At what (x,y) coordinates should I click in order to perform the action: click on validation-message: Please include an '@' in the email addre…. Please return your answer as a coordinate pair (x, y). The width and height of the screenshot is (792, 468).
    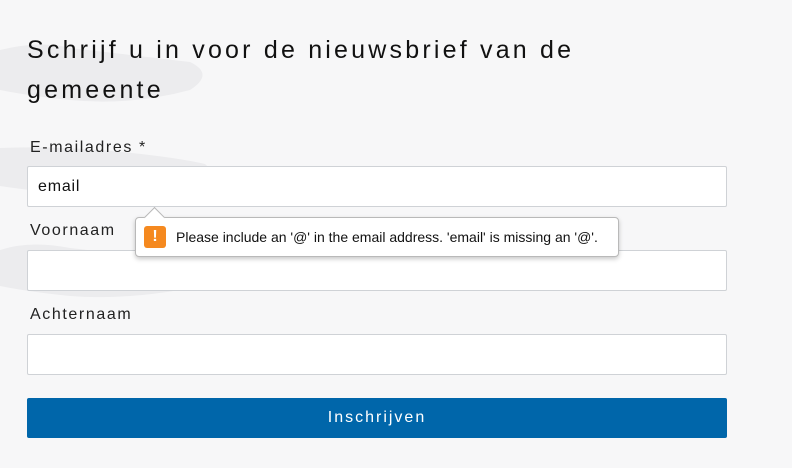
    Looking at the image, I should click on (387, 237).